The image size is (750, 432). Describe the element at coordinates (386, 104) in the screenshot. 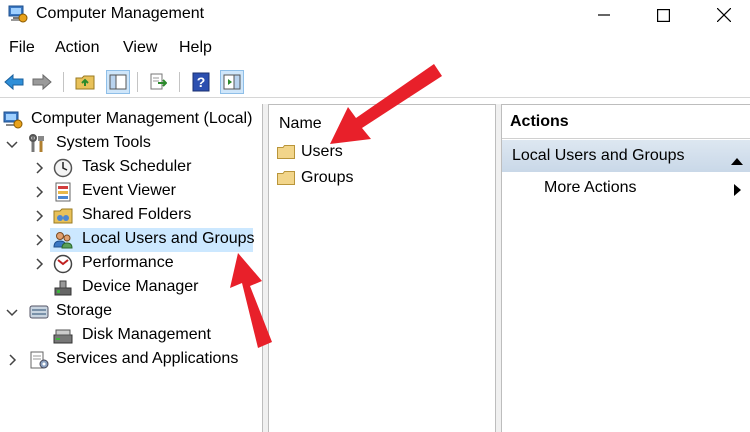

I see `red-arrow-to-users` at that location.